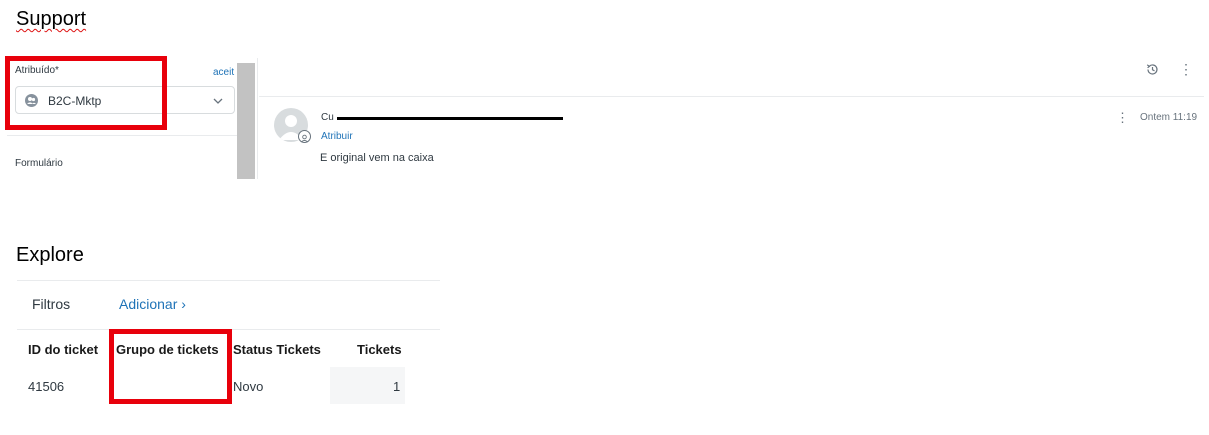 Image resolution: width=1209 pixels, height=435 pixels. What do you see at coordinates (51, 19) in the screenshot?
I see `support-heading: Support` at bounding box center [51, 19].